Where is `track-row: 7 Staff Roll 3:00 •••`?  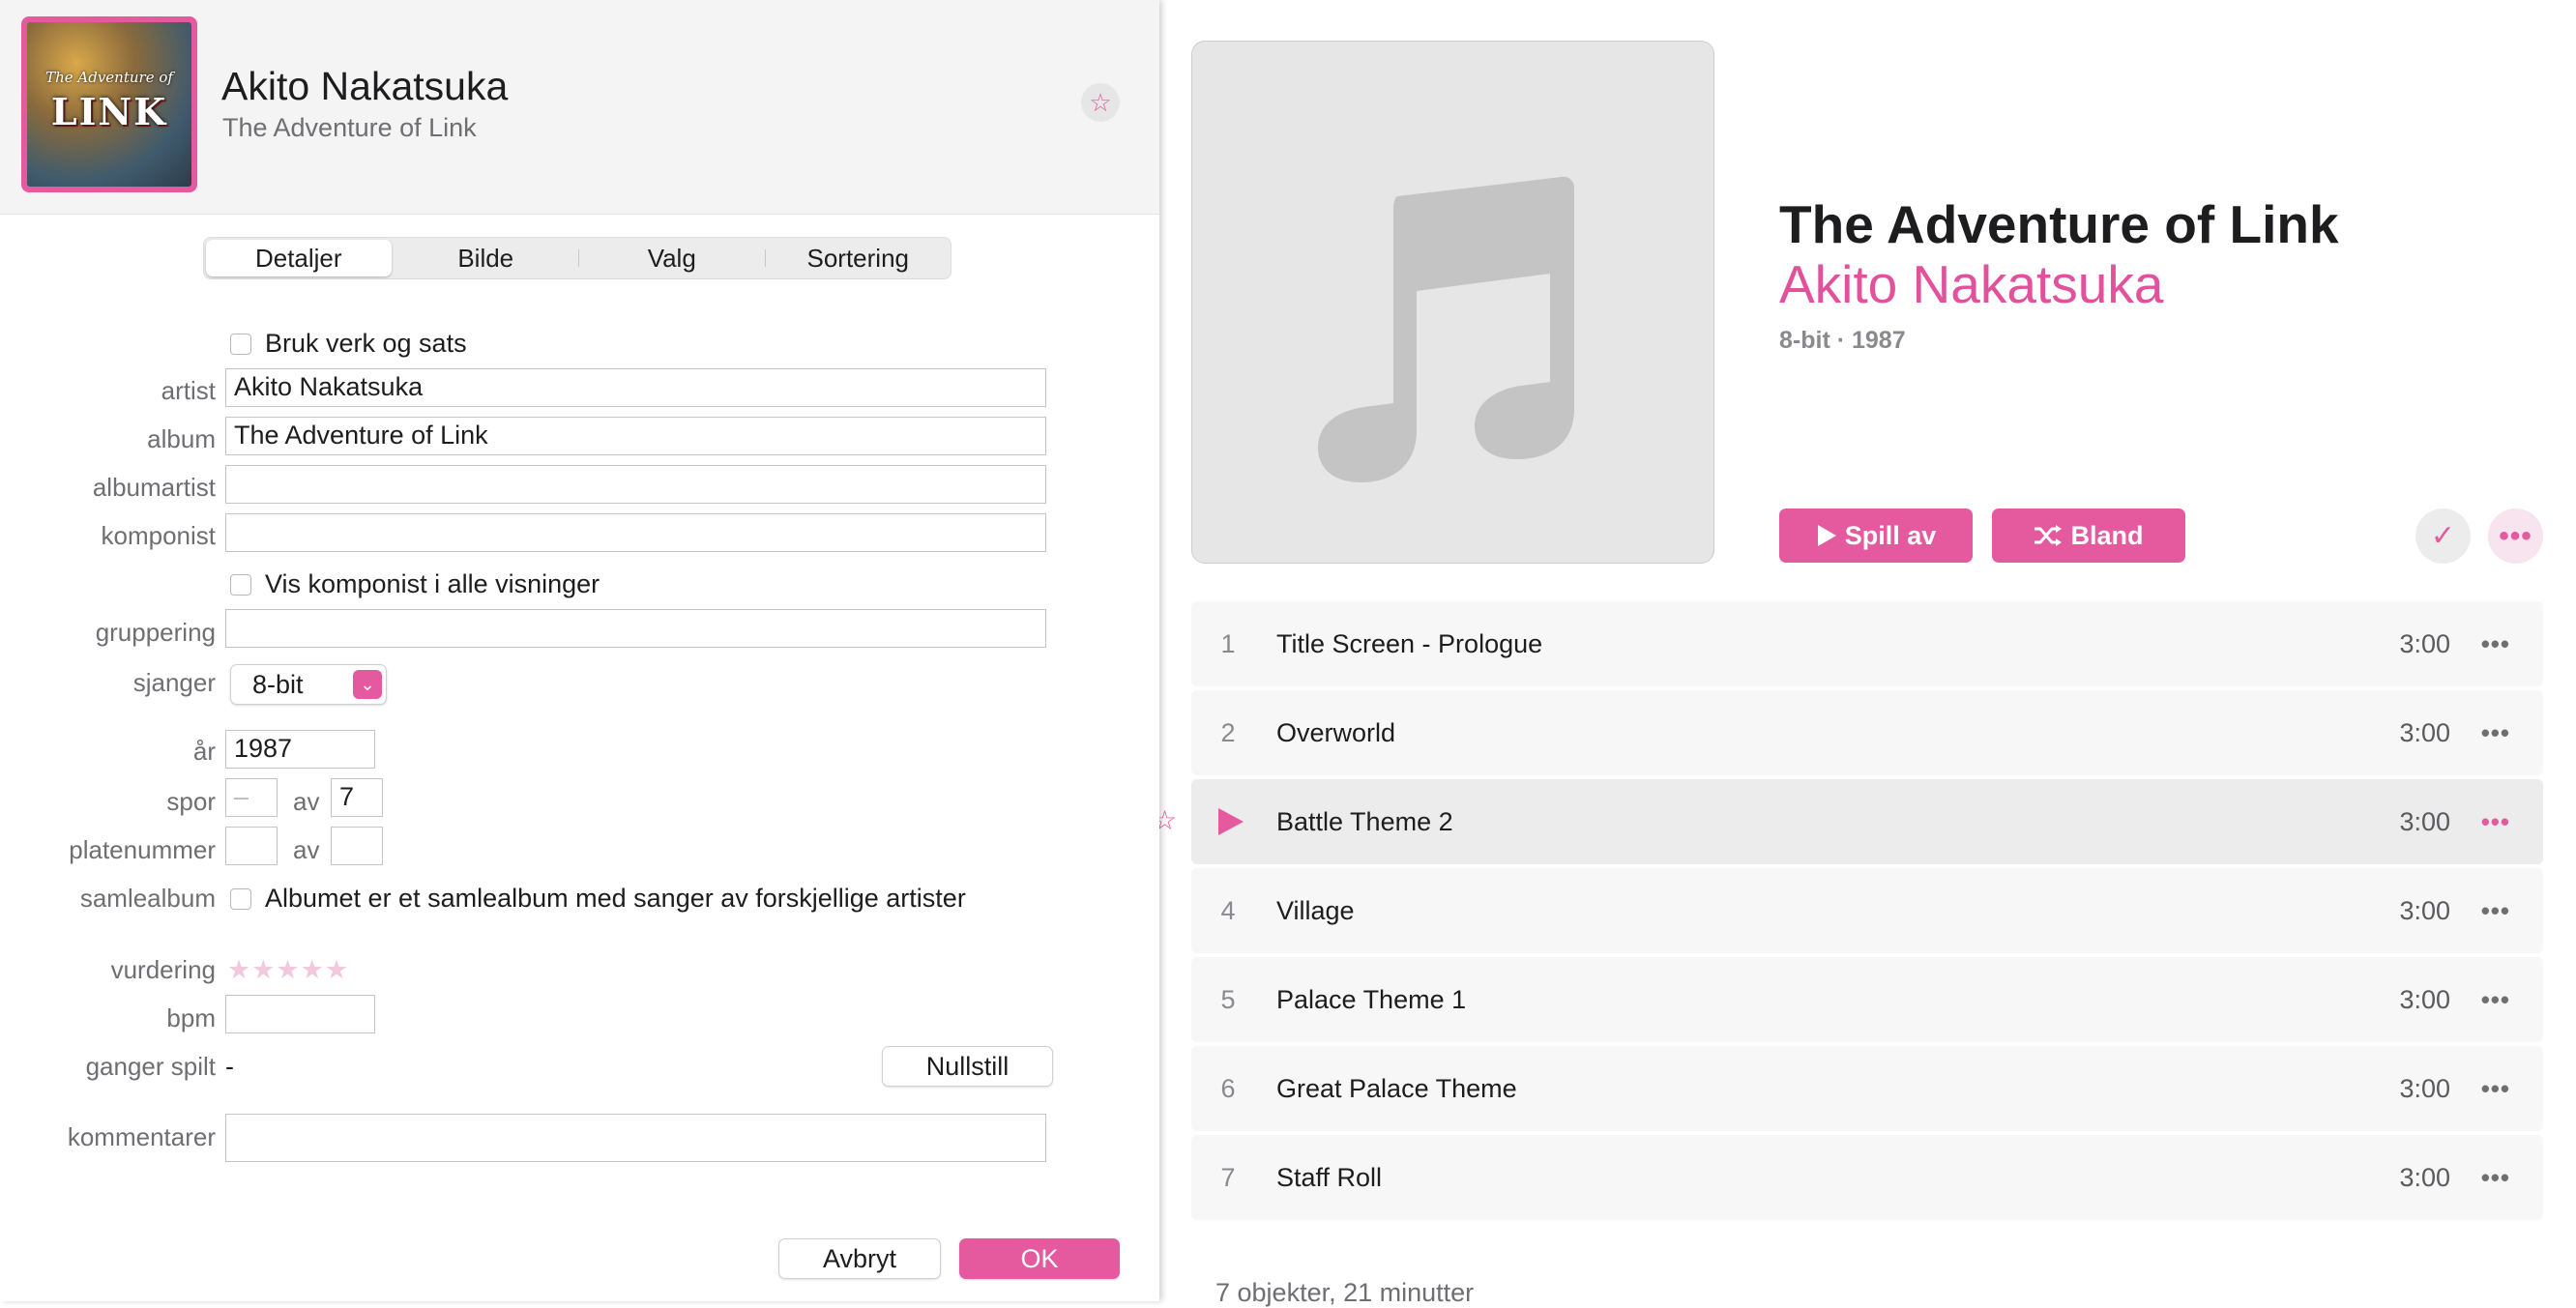
track-row: 7 Staff Roll 3:00 ••• is located at coordinates (1867, 1178).